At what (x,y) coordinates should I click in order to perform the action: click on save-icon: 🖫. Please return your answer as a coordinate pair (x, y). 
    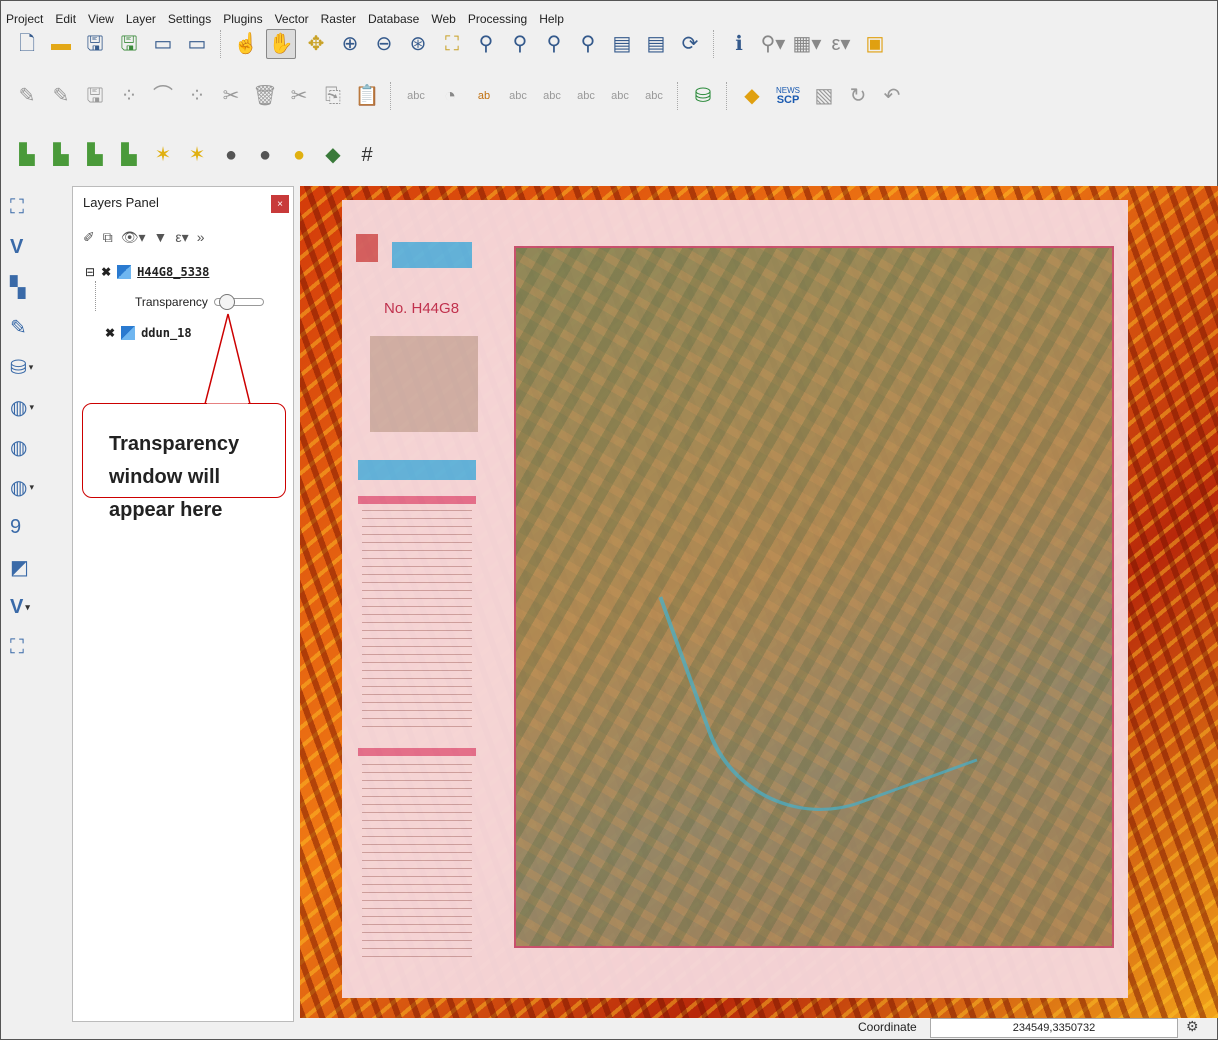
    Looking at the image, I should click on (95, 44).